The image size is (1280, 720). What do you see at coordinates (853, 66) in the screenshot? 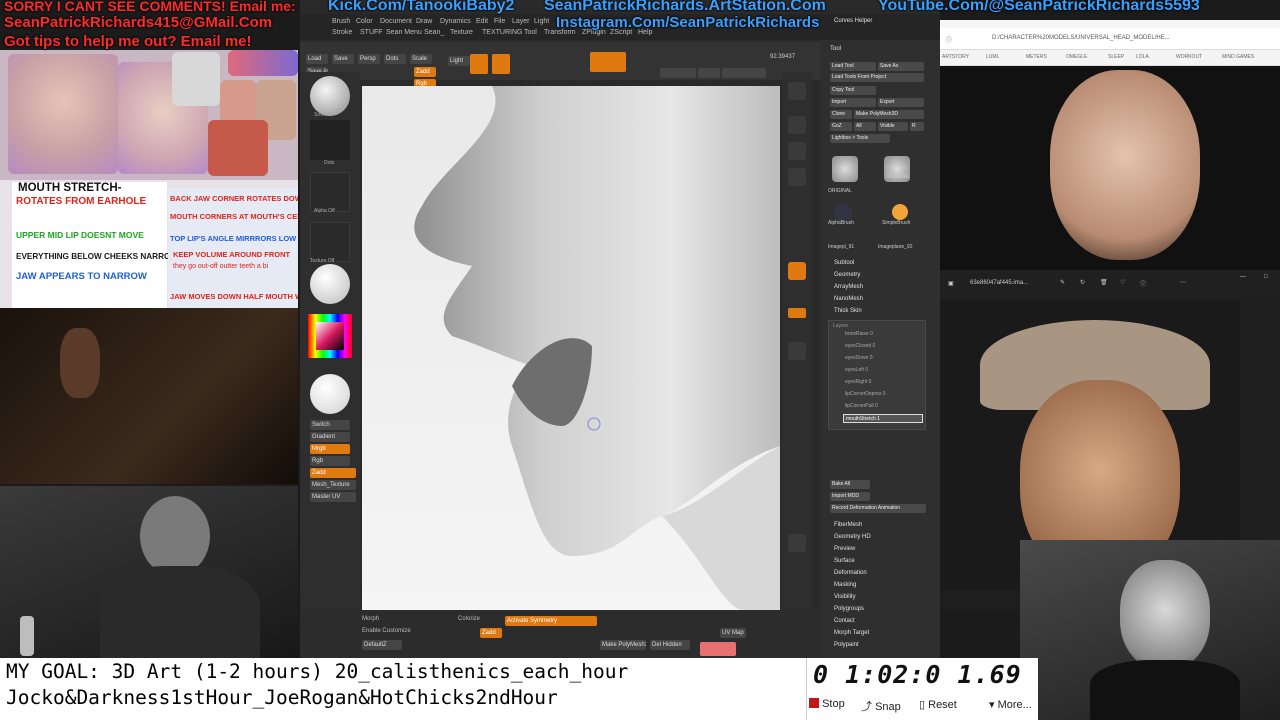
I see `load-tool-button: Load Tool` at bounding box center [853, 66].